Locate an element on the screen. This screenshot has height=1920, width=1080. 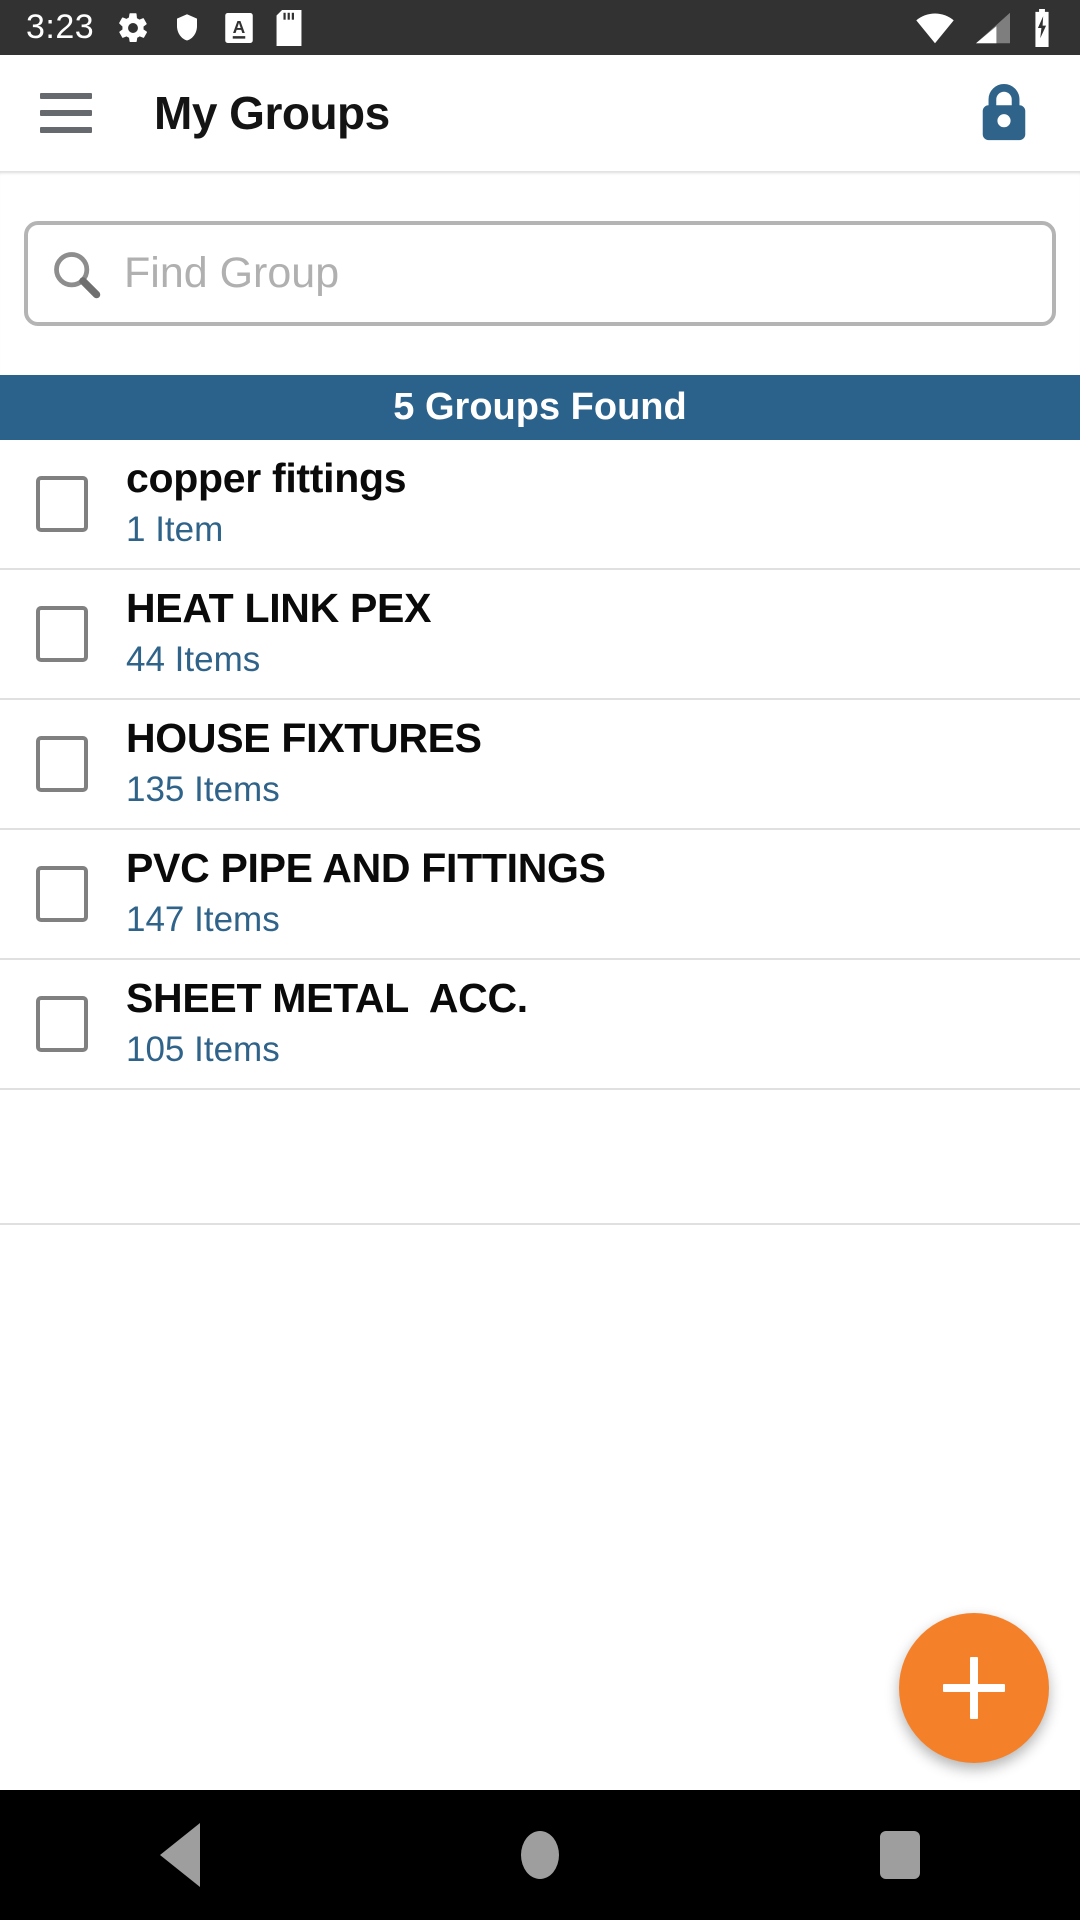
recents-square-icon is located at coordinates (900, 1855).